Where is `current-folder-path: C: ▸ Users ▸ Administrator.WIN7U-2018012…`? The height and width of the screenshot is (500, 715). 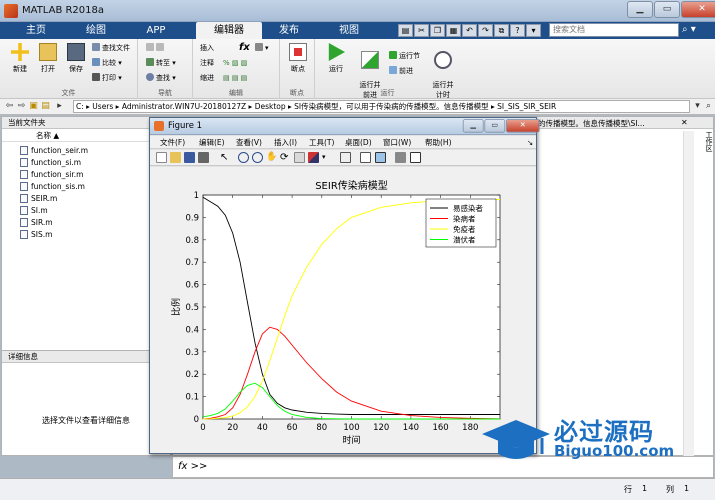
current-folder-path: C: ▸ Users ▸ Administrator.WIN7U-2018012… is located at coordinates (381, 106).